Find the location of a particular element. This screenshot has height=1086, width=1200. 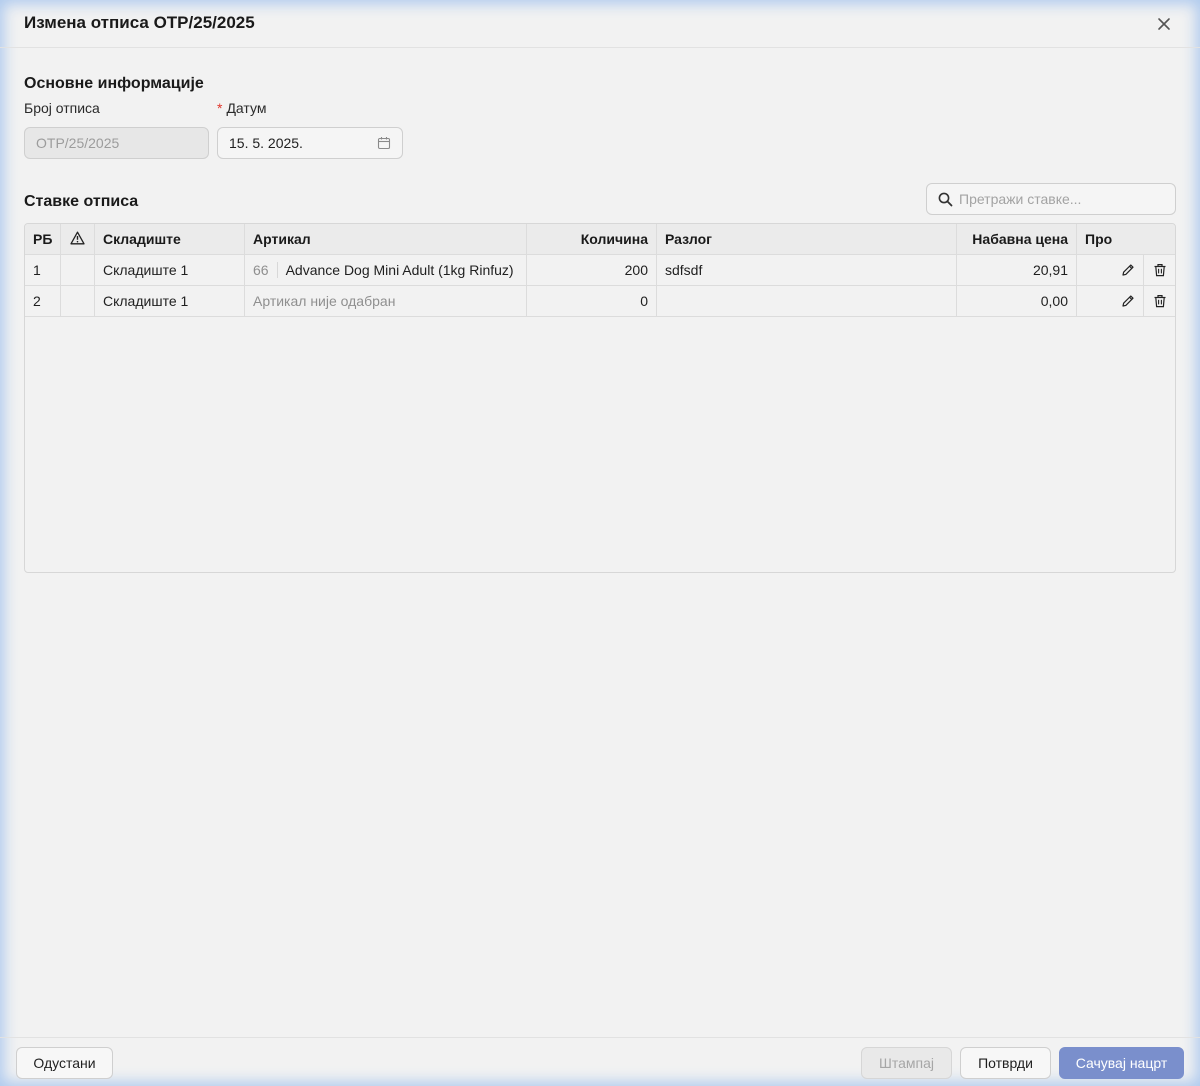

row-2-warning is located at coordinates (78, 301).